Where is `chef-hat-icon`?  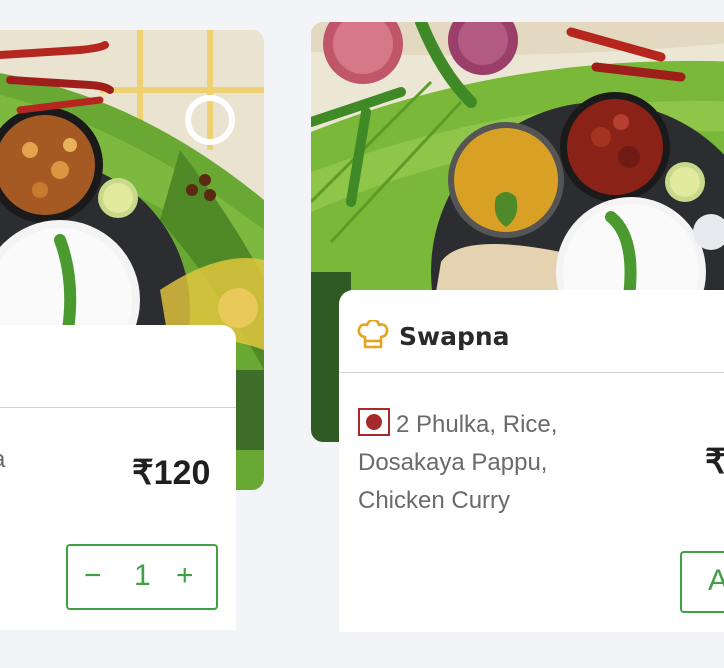 chef-hat-icon is located at coordinates (373, 336).